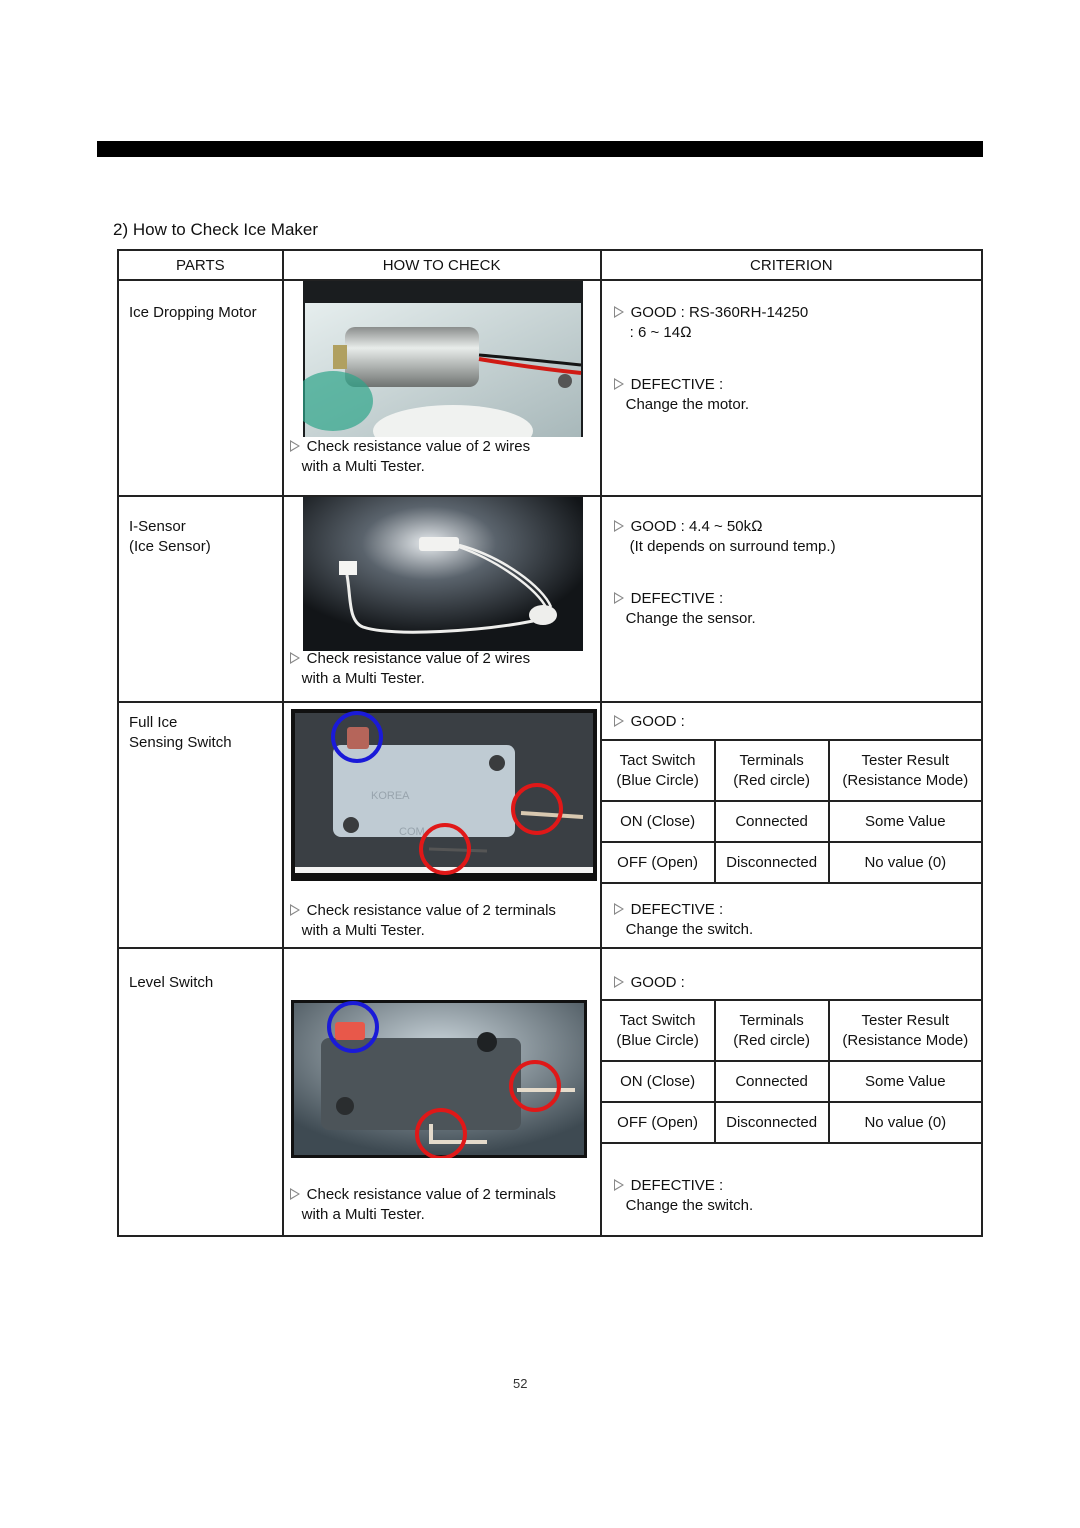  Describe the element at coordinates (438, 1079) in the screenshot. I see `level-switch-photo` at that location.